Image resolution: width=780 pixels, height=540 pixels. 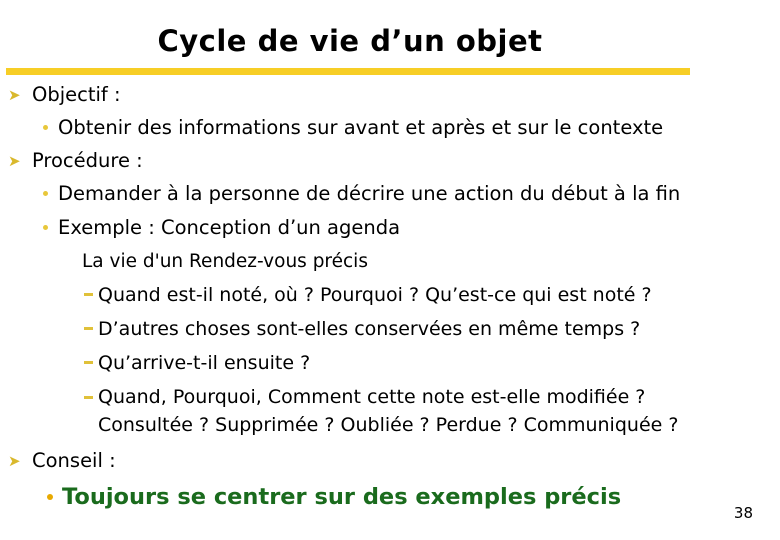 What do you see at coordinates (76, 94) in the screenshot?
I see `bullet-text: Objectif :` at bounding box center [76, 94].